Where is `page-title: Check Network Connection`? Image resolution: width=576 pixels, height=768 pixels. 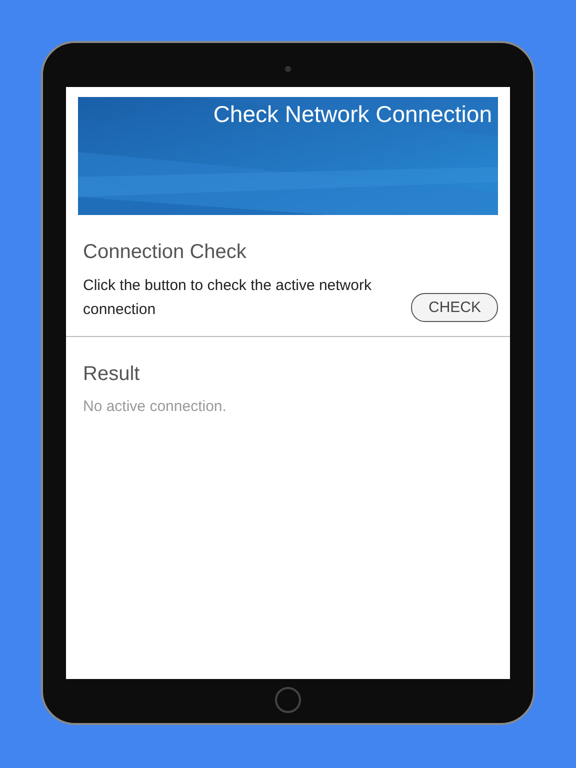 page-title: Check Network Connection is located at coordinates (352, 114).